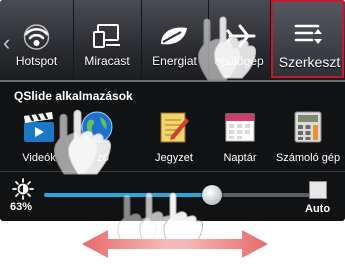 The image size is (345, 264). I want to click on tile-label: Miracast, so click(107, 61).